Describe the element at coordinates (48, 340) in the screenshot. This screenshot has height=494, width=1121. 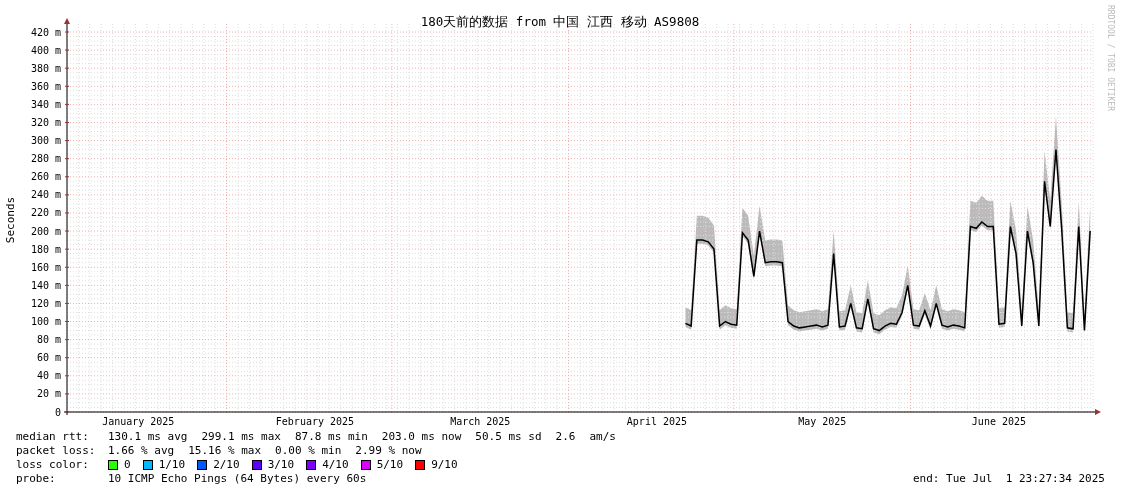
I see `tick-label: 80 m` at that location.